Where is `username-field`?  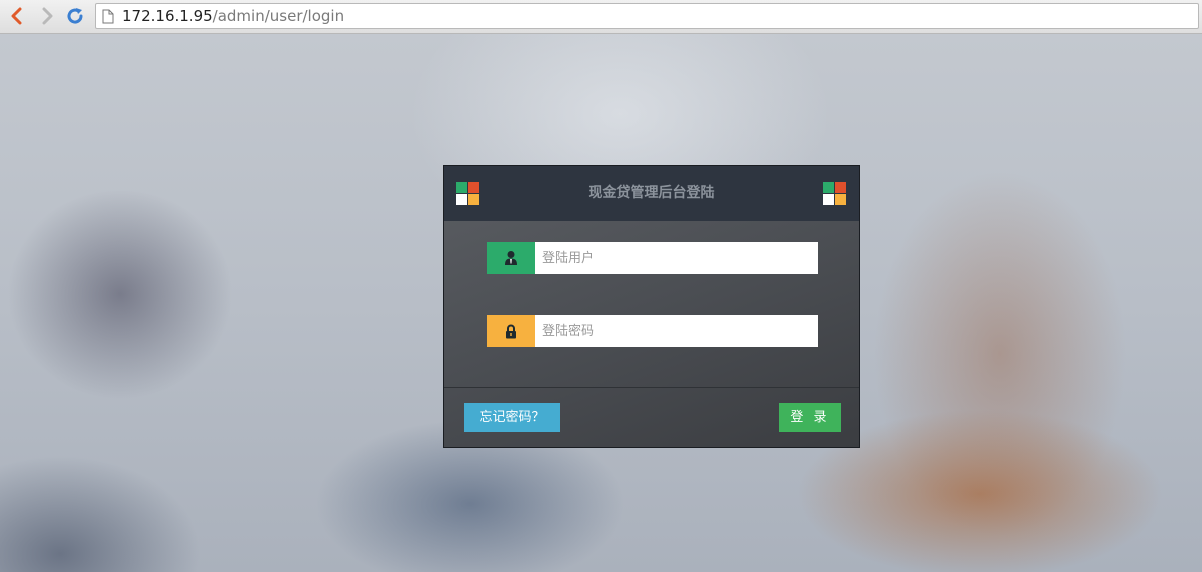 username-field is located at coordinates (652, 258).